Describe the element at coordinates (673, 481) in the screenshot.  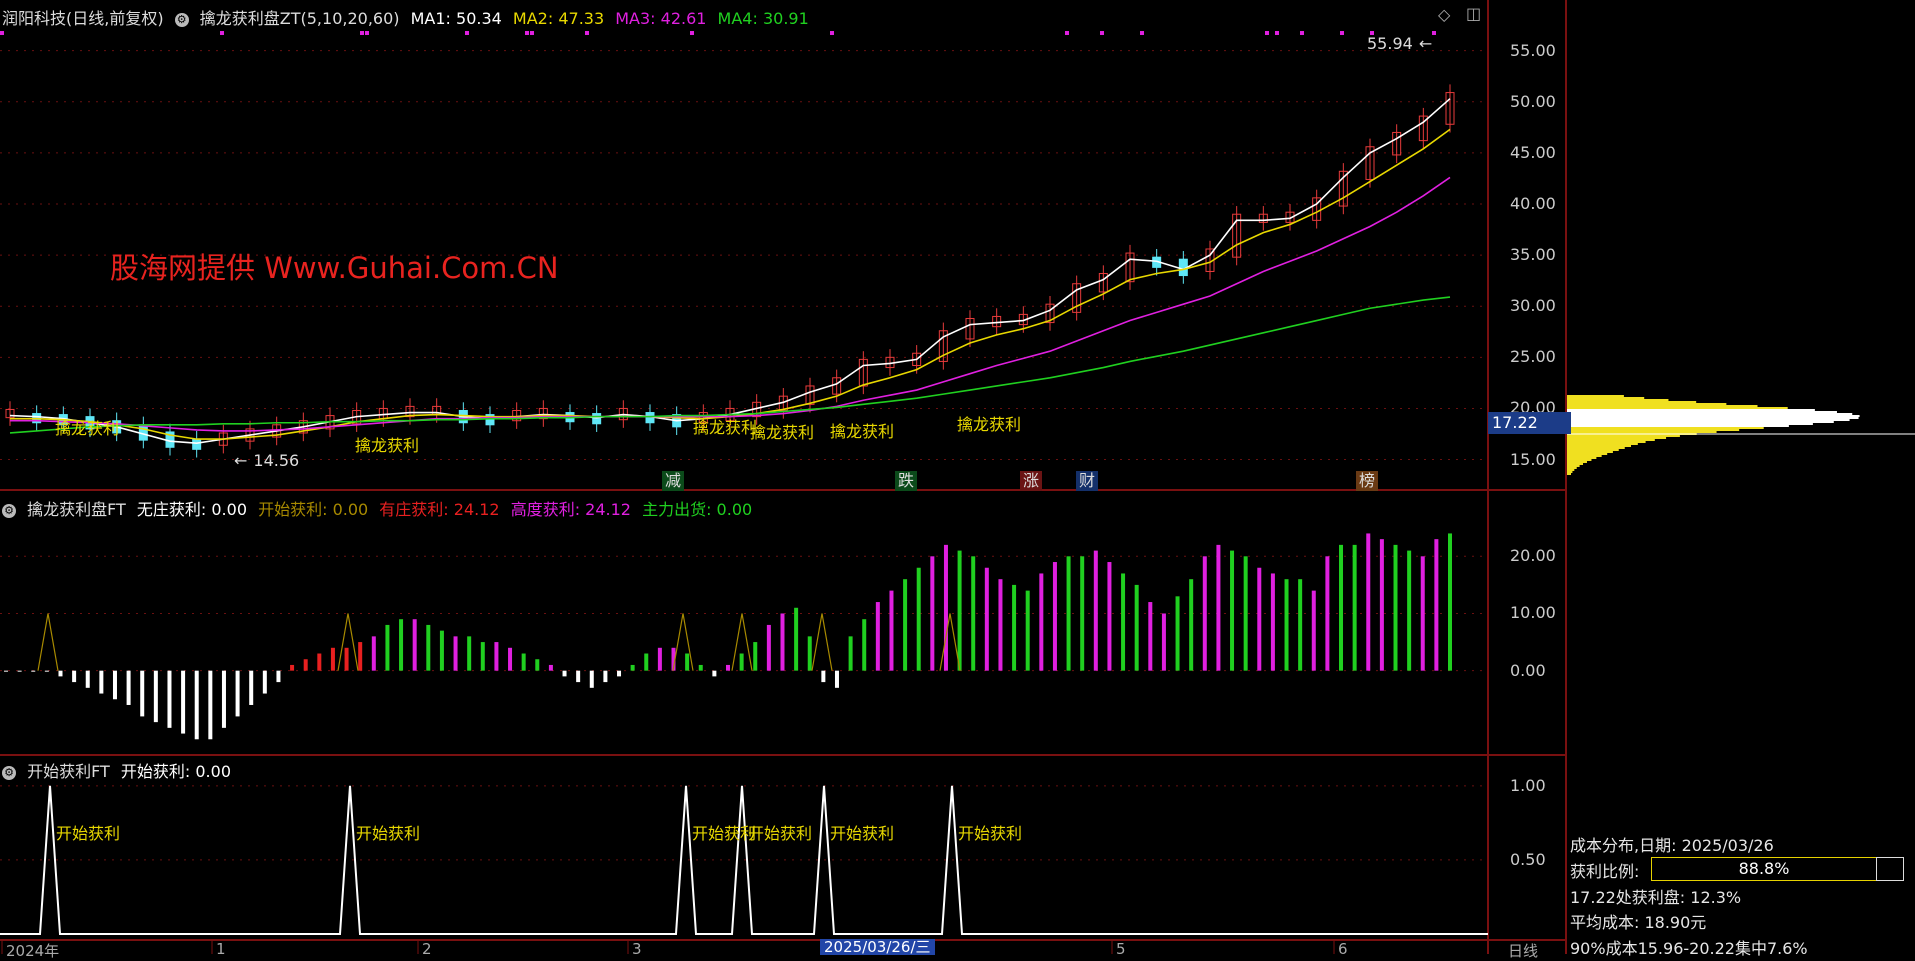
I see `event-mark-reduce: 减` at that location.